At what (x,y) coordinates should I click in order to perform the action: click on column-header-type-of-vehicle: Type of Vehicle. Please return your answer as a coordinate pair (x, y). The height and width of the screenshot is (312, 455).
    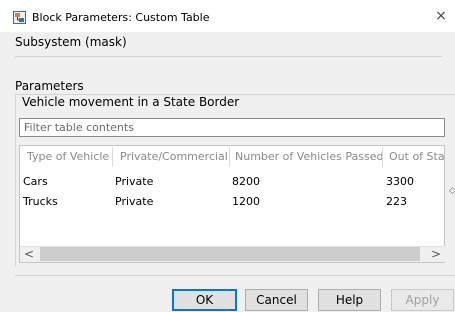
    Looking at the image, I should click on (68, 156).